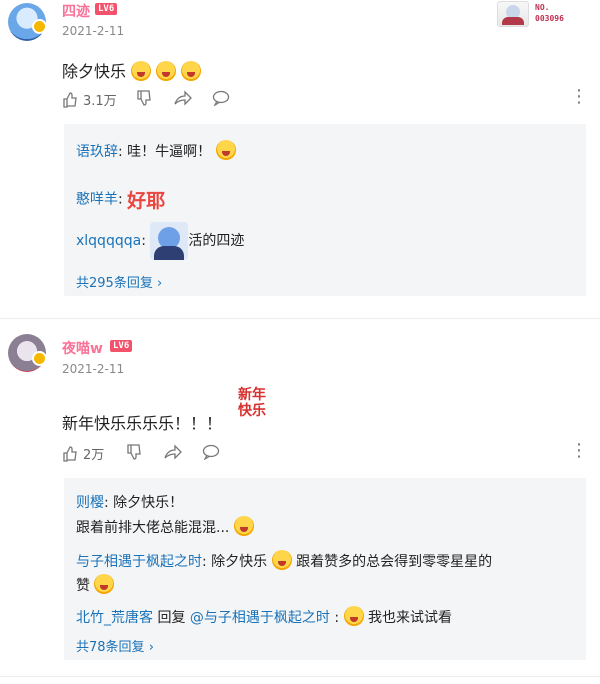 This screenshot has width=600, height=684. What do you see at coordinates (171, 618) in the screenshot?
I see `reply-word: 回复` at bounding box center [171, 618].